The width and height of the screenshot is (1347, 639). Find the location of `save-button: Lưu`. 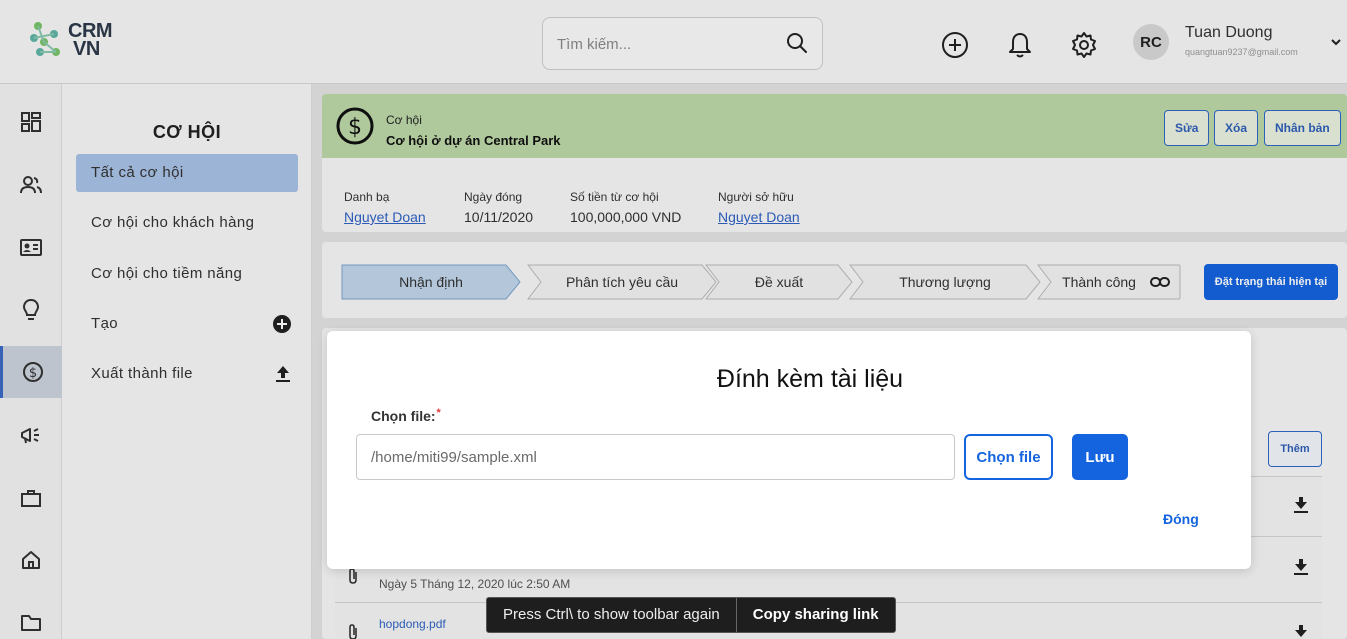

save-button: Lưu is located at coordinates (1100, 457).